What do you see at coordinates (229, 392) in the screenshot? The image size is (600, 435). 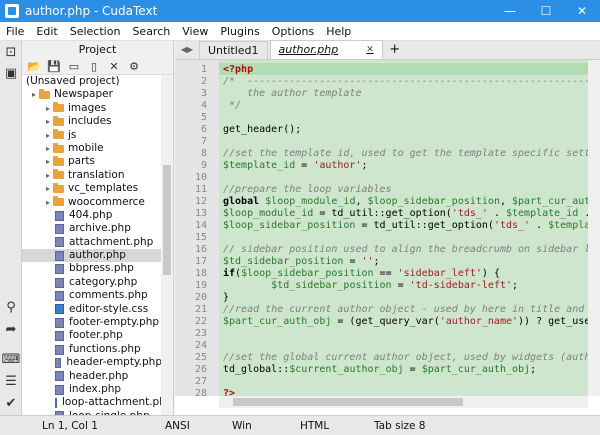 I see `code-line: ?>` at bounding box center [229, 392].